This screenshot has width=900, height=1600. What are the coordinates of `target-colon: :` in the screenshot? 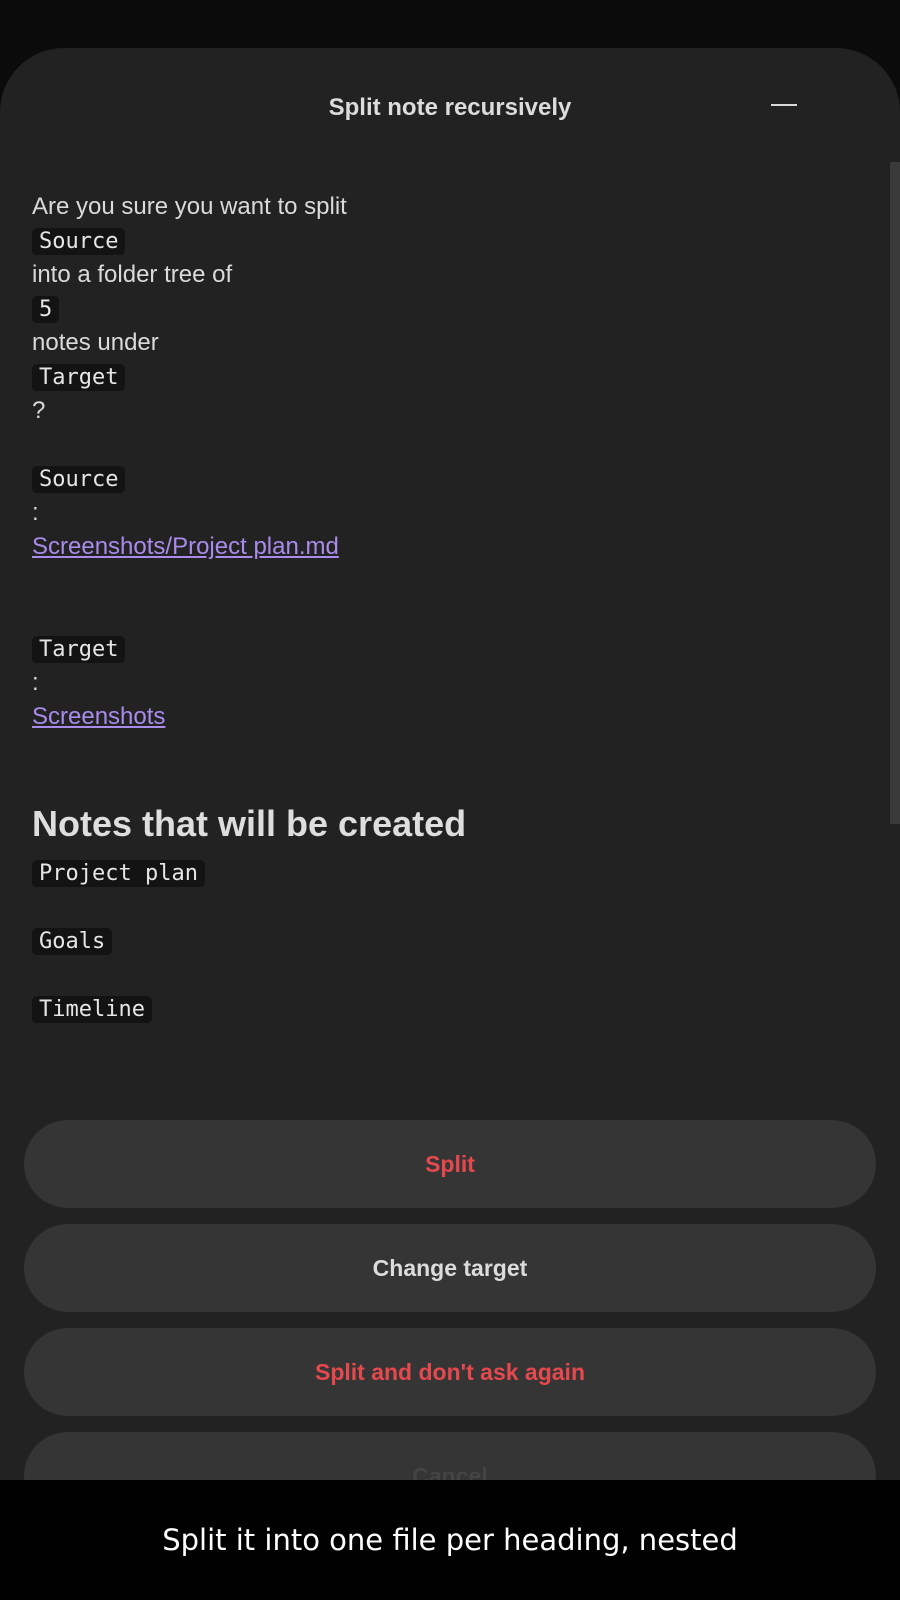 It's located at (35, 682).